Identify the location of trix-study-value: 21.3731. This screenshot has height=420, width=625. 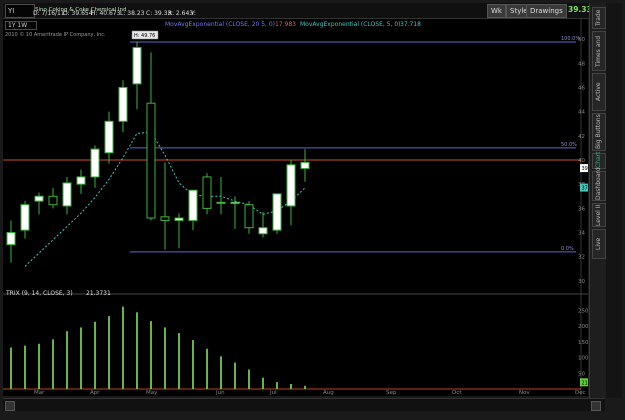
(98, 293).